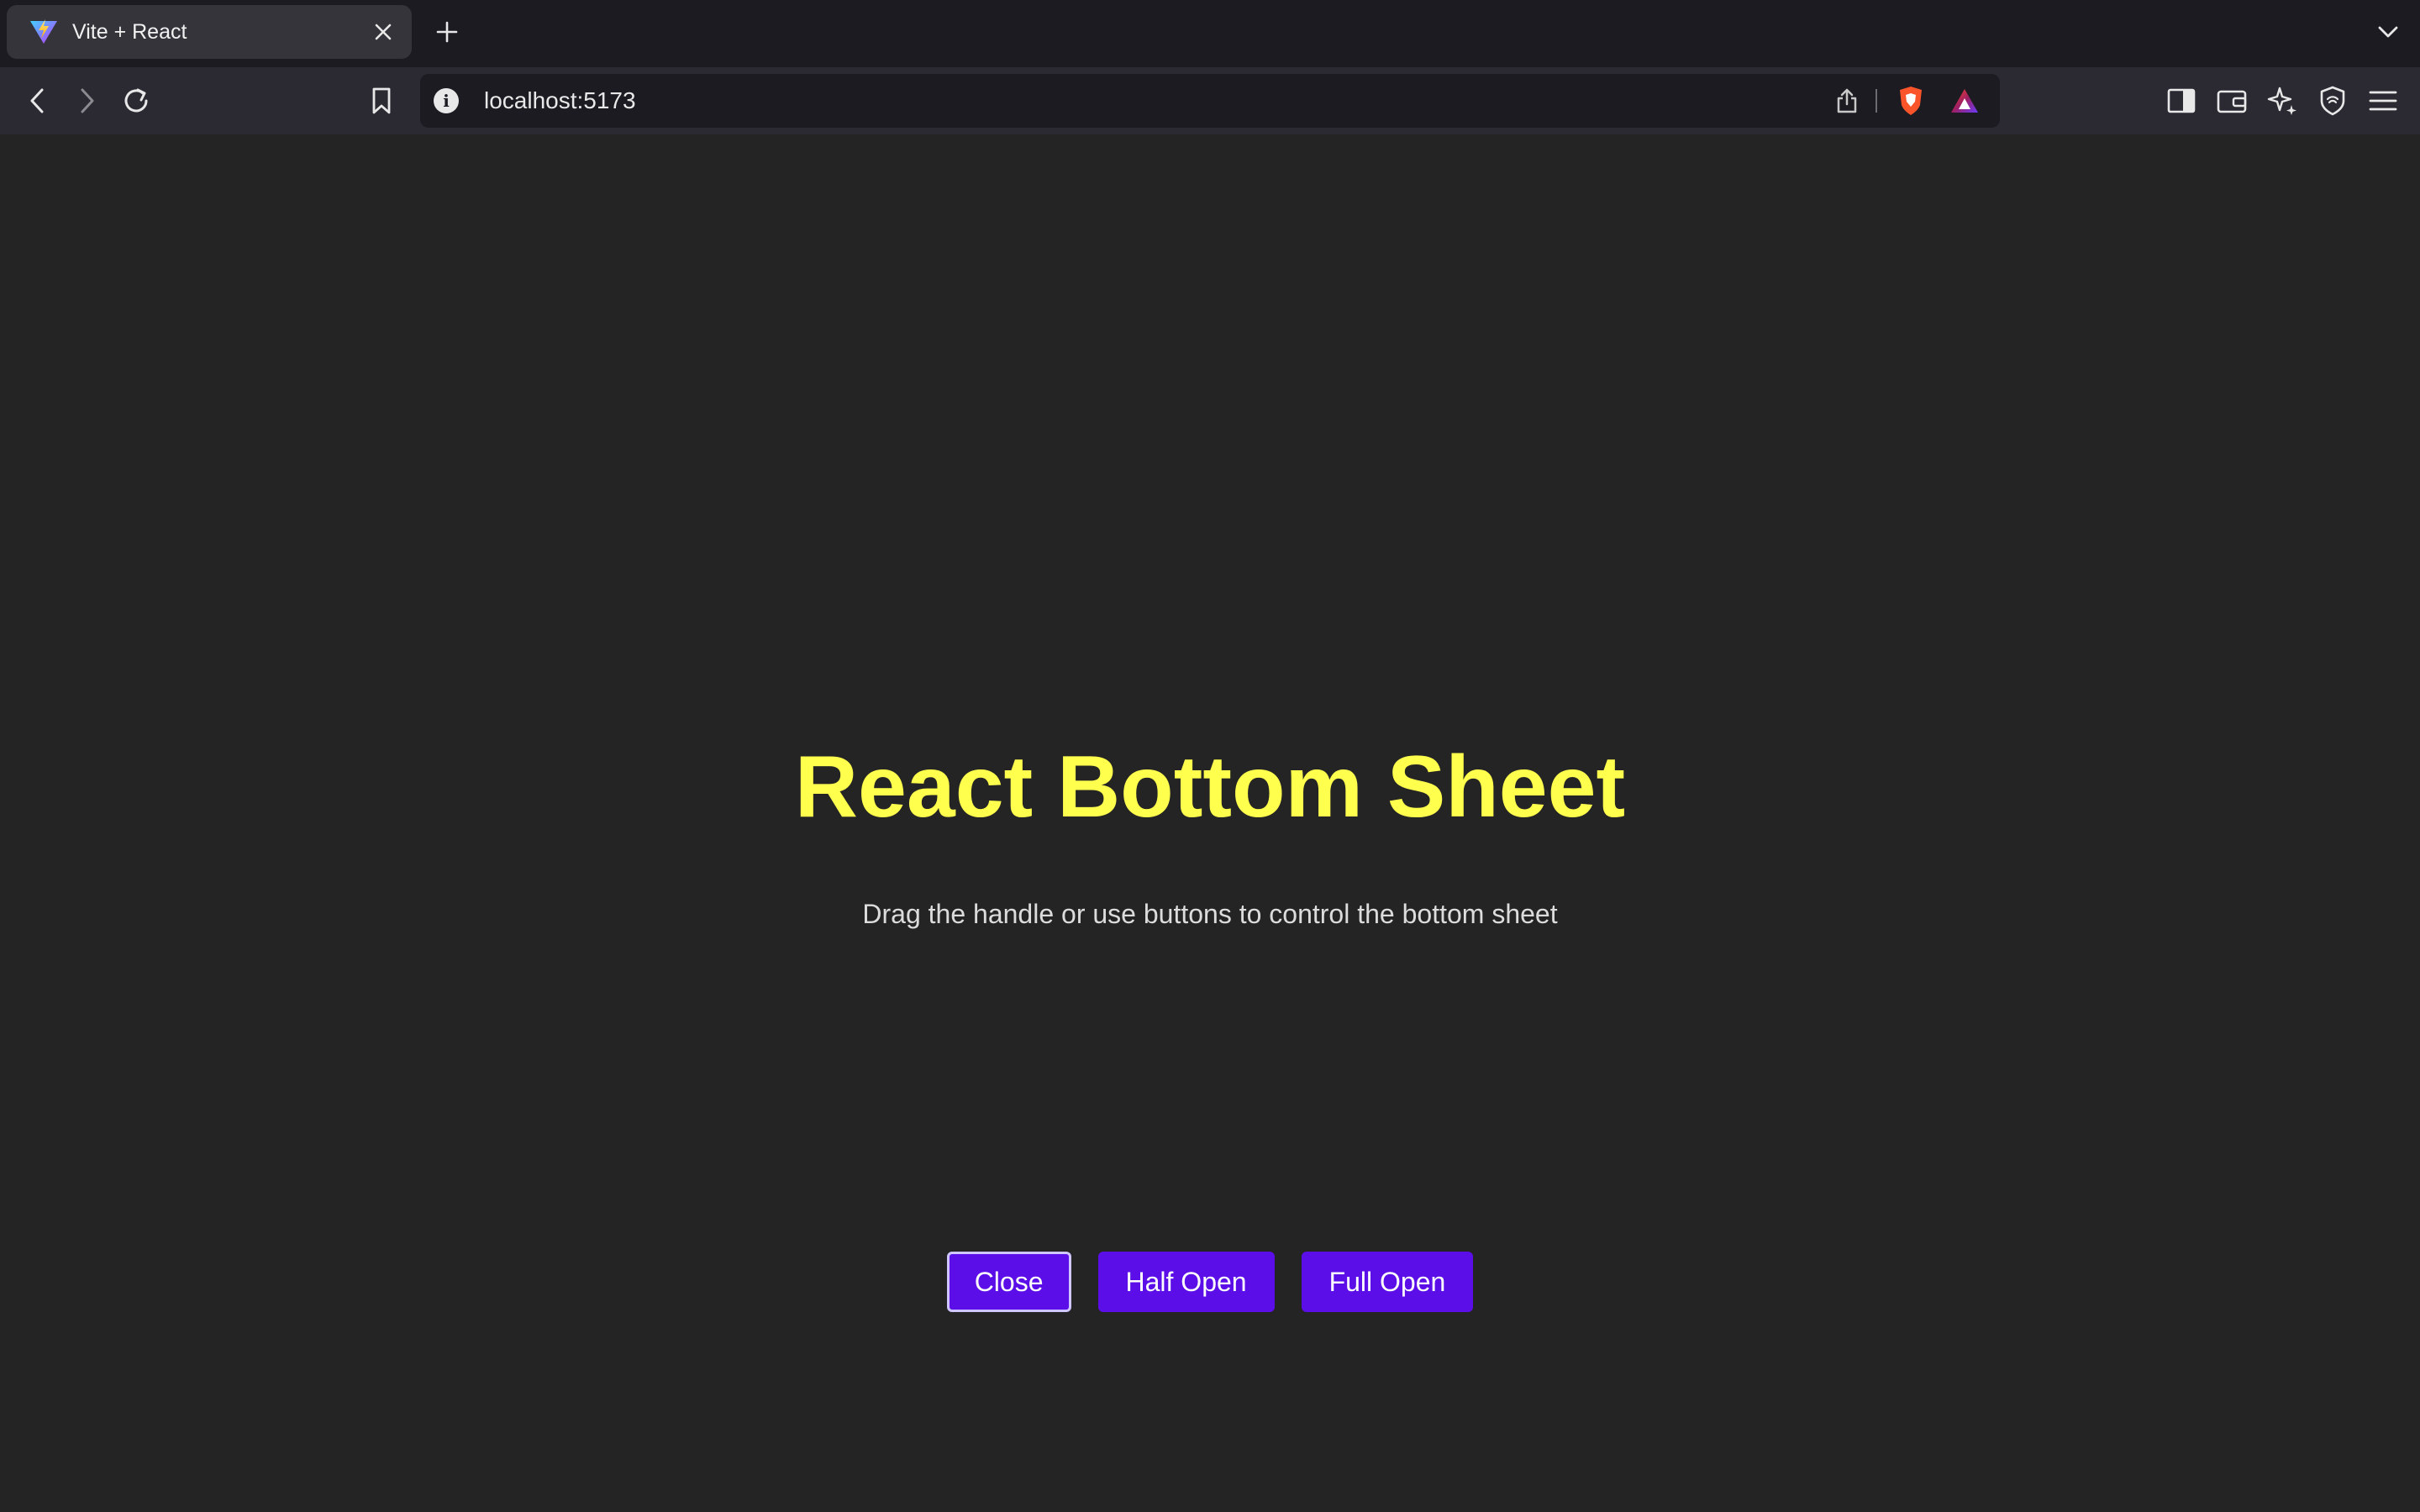  I want to click on brave-rewards-icon, so click(1965, 101).